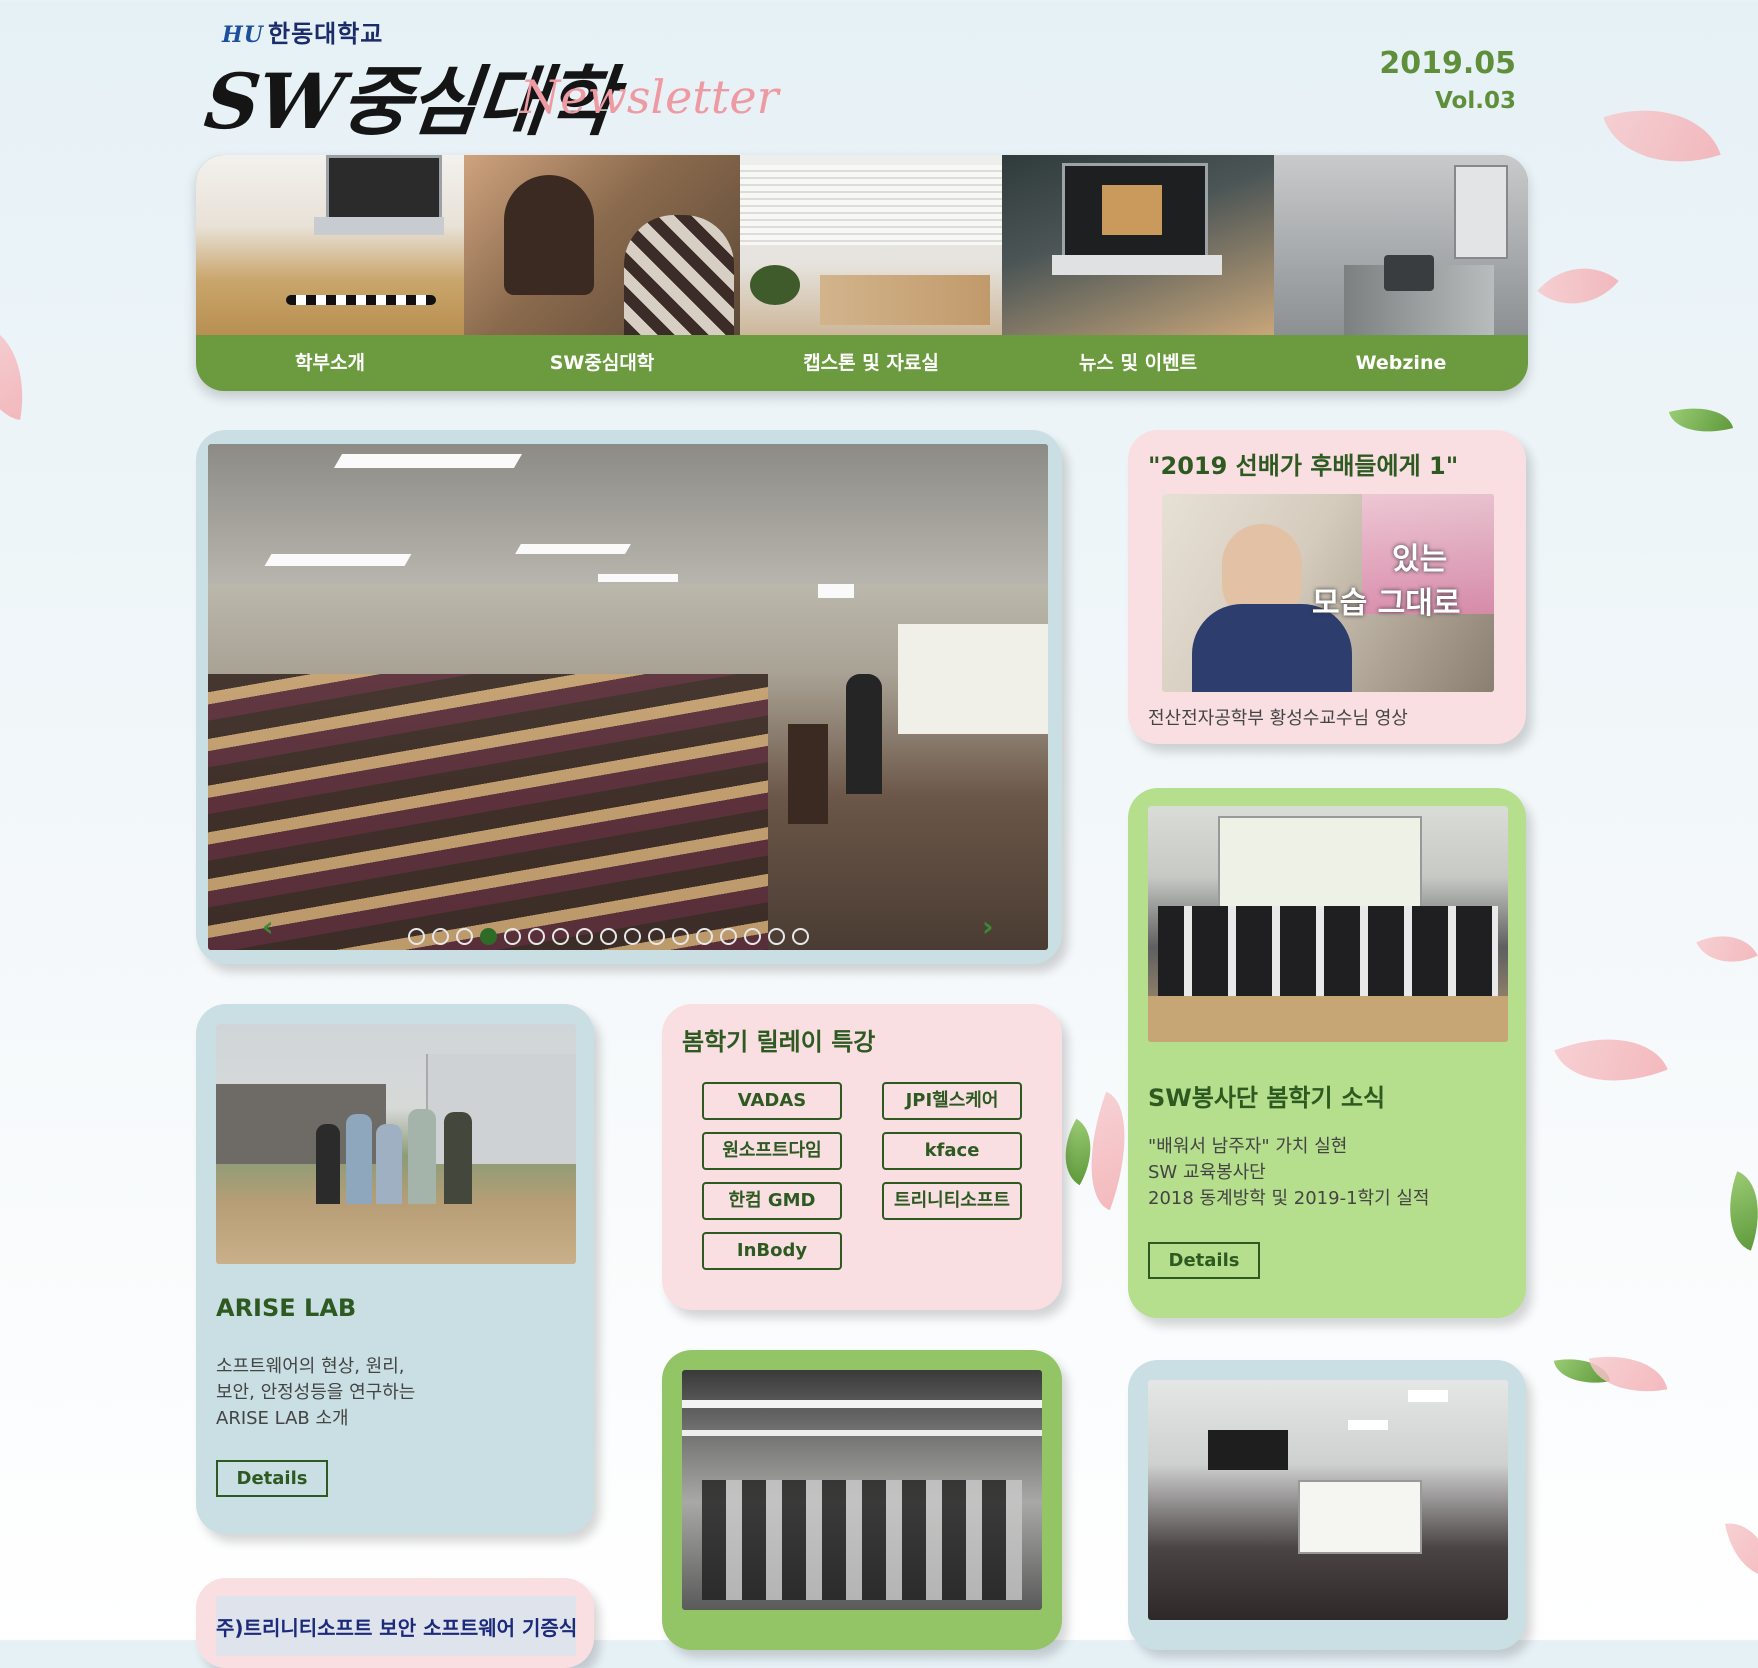  I want to click on arise-lab-desc-line: ARISE LAB 소개, so click(282, 1418).